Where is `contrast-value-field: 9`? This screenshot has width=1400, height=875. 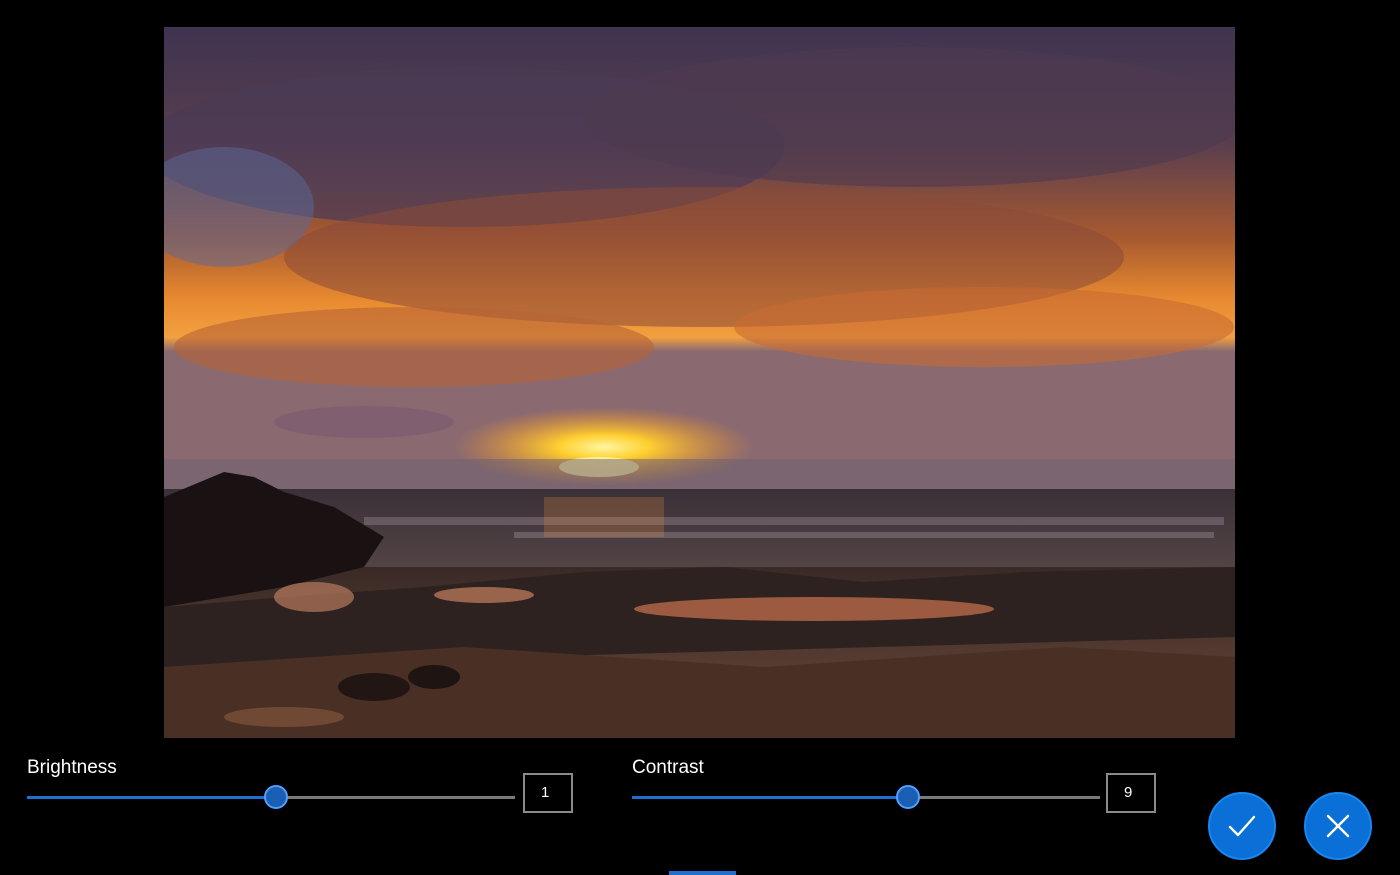 contrast-value-field: 9 is located at coordinates (1131, 793).